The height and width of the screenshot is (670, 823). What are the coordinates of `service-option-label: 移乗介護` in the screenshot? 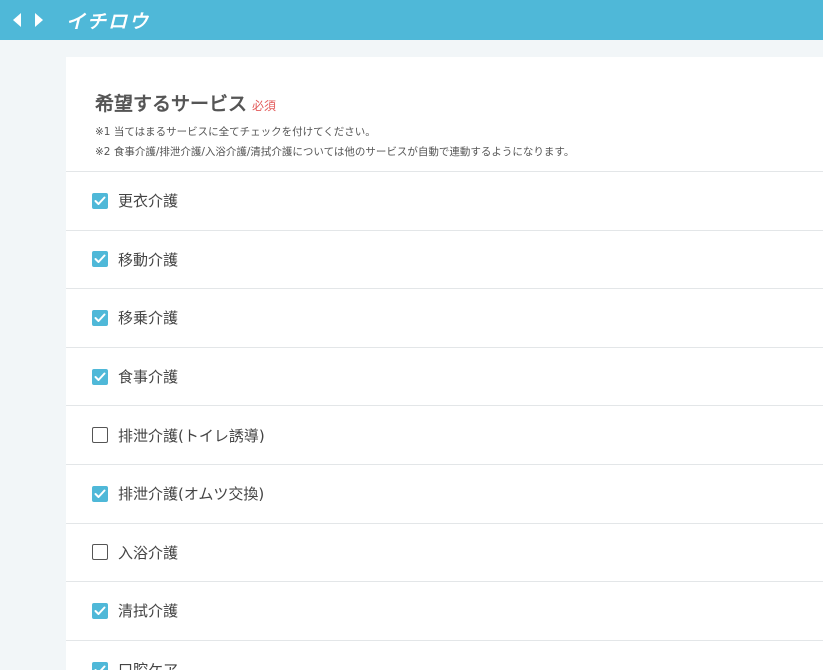 It's located at (148, 318).